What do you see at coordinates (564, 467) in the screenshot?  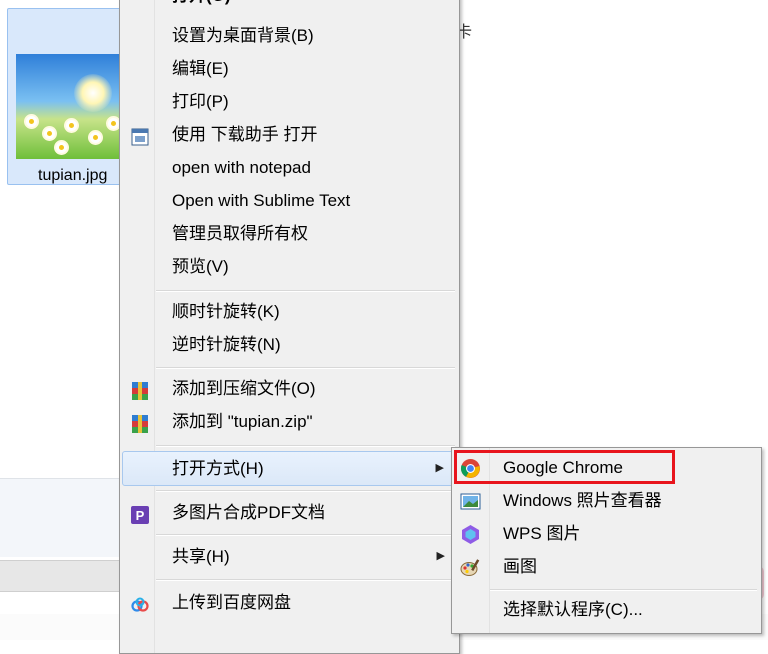 I see `highlight-annotation` at bounding box center [564, 467].